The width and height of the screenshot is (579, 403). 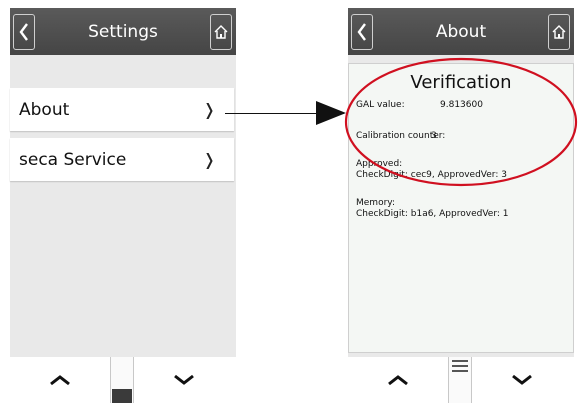 I want to click on menu-item-label: About, so click(x=44, y=109).